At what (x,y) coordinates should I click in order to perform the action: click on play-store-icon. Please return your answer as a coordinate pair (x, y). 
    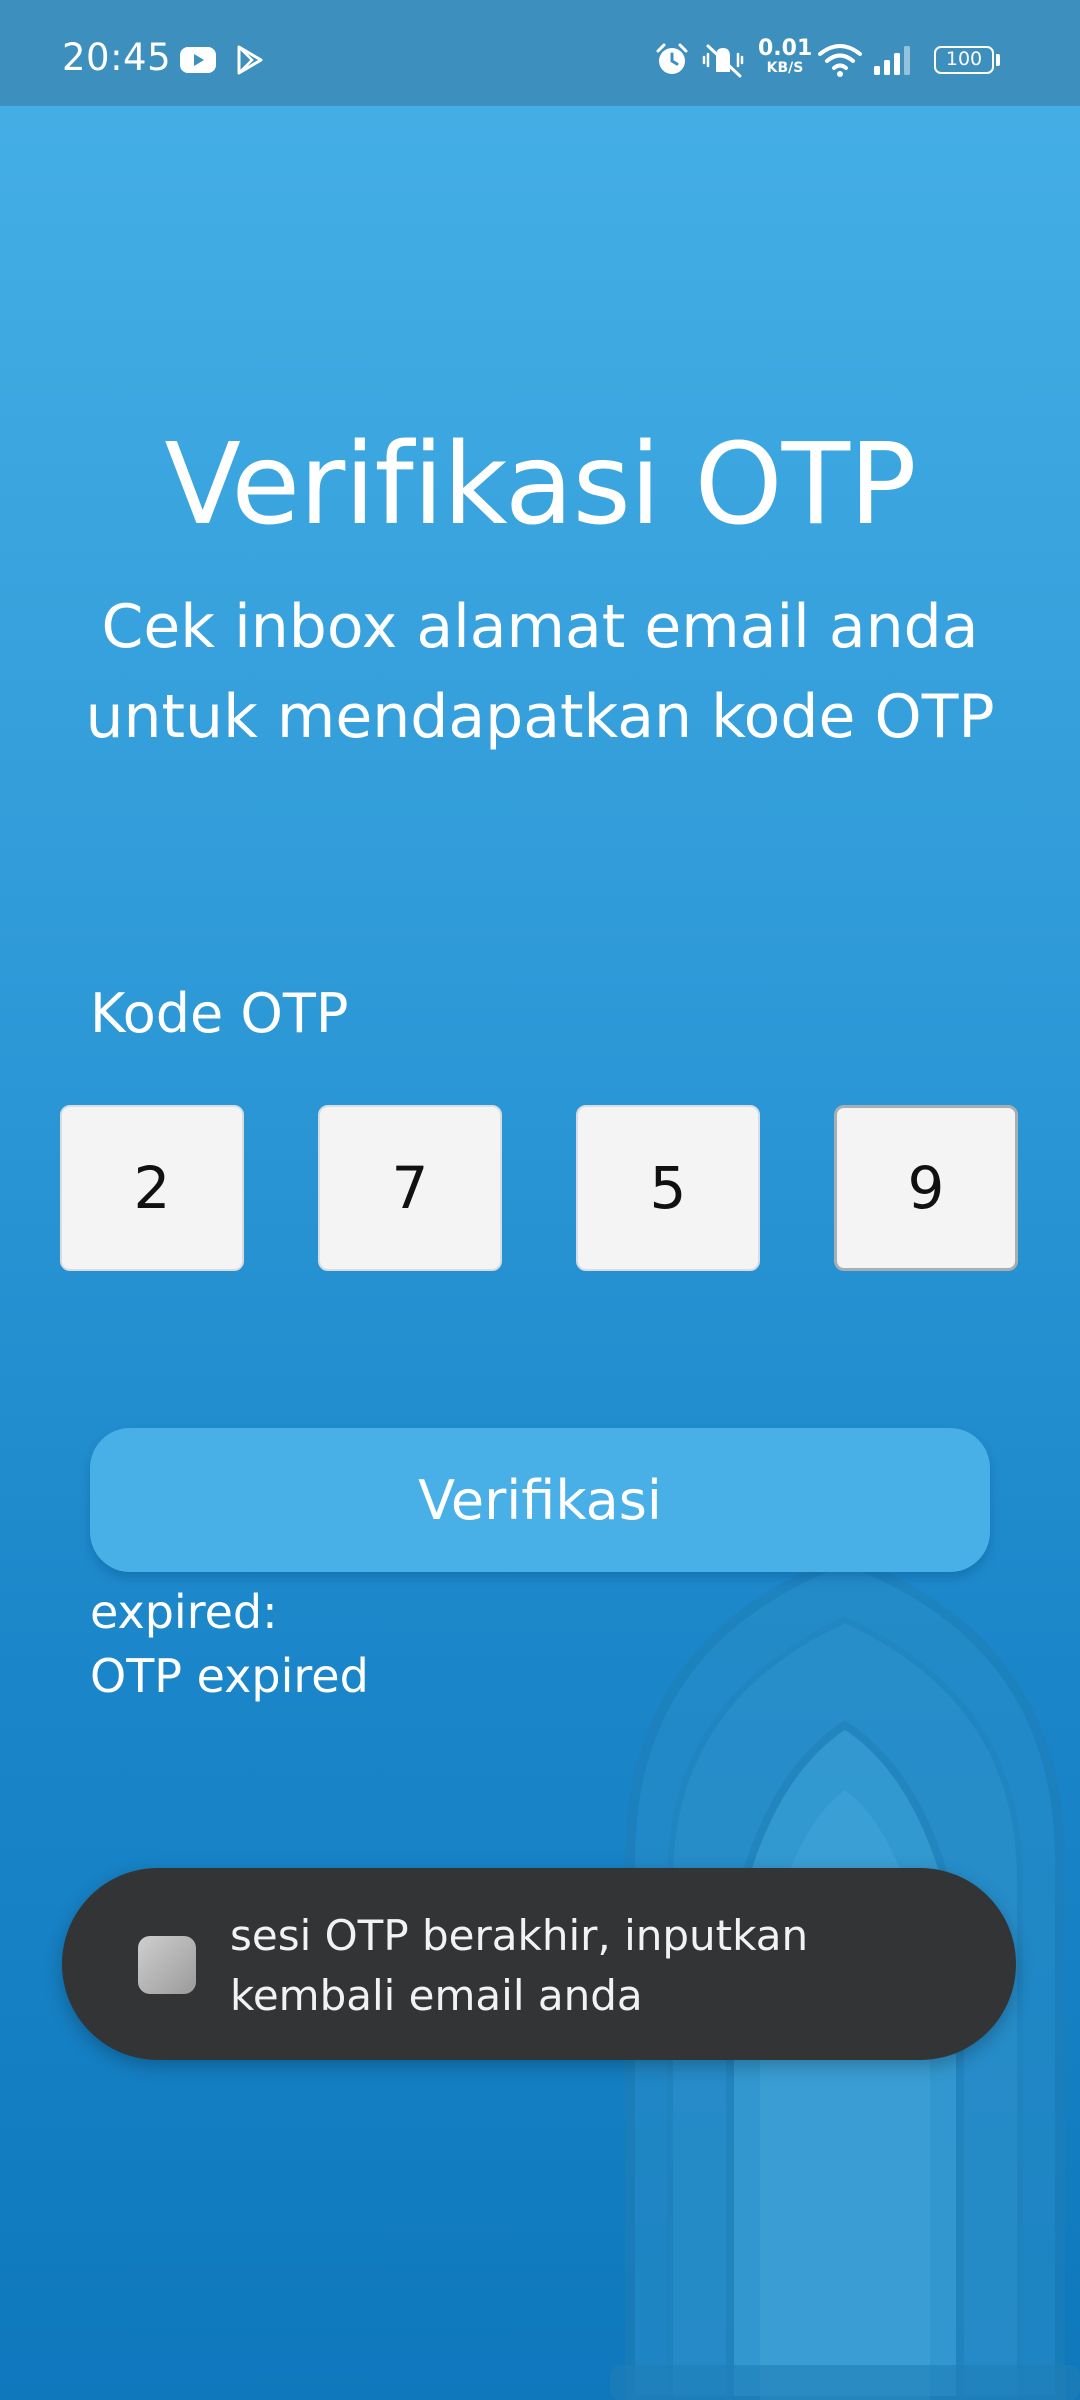
    Looking at the image, I should click on (250, 62).